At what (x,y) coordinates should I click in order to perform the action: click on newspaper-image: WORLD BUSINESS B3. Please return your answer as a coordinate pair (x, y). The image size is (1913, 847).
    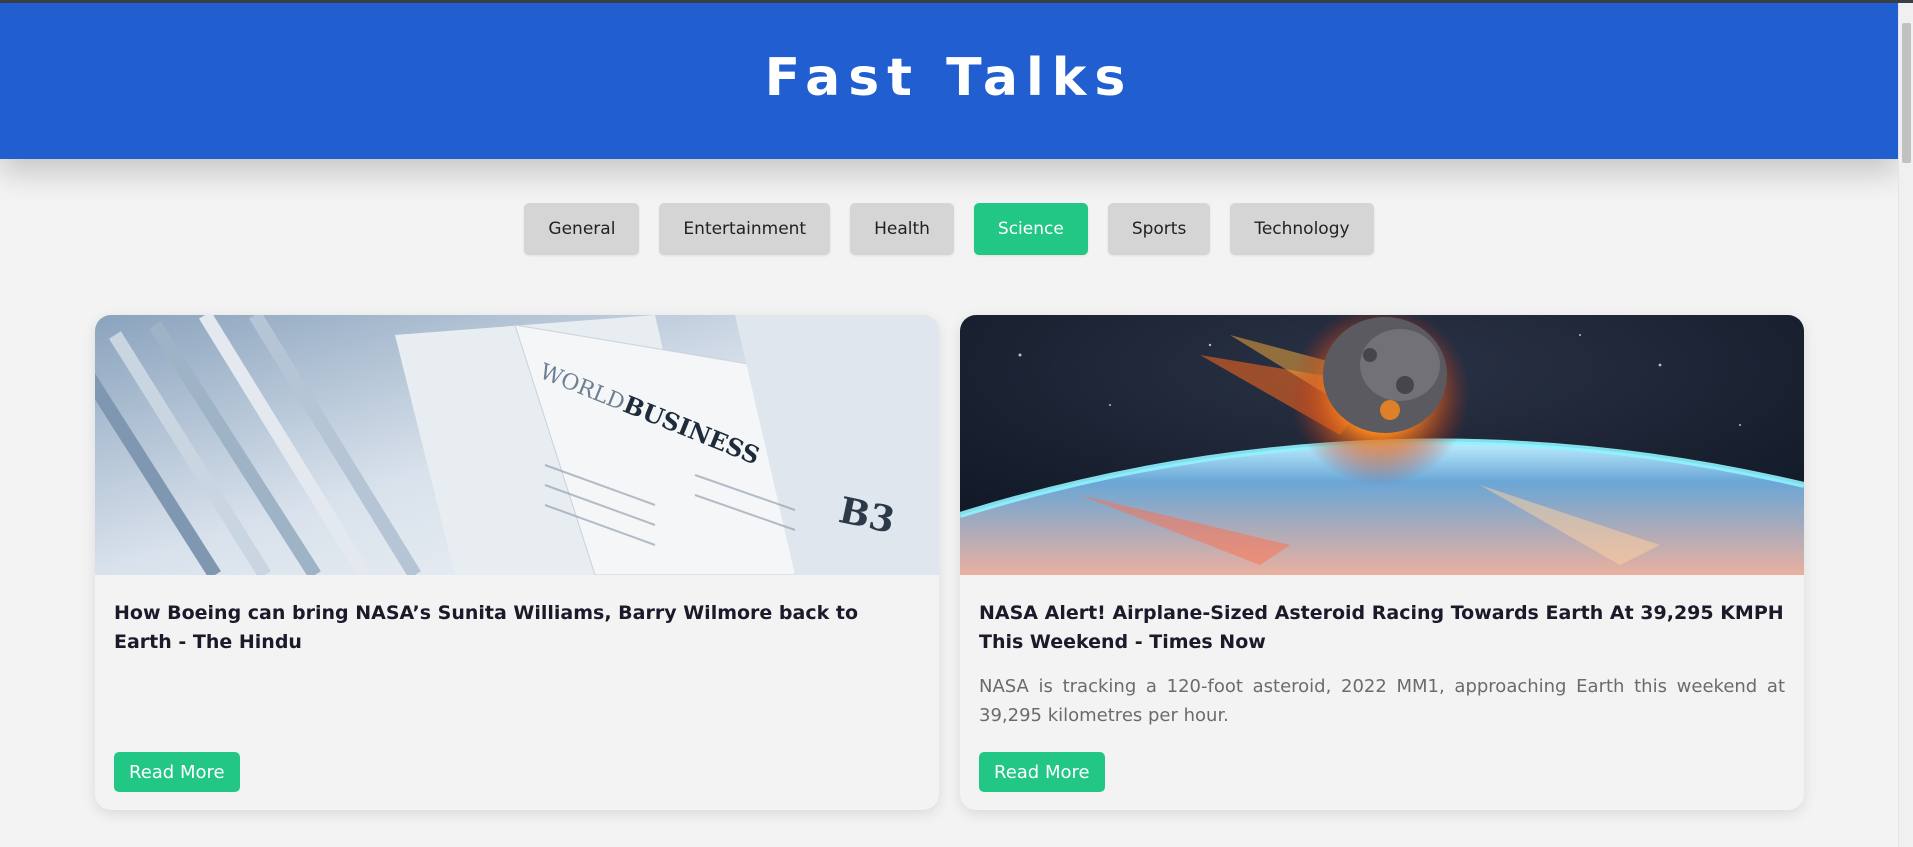
    Looking at the image, I should click on (517, 445).